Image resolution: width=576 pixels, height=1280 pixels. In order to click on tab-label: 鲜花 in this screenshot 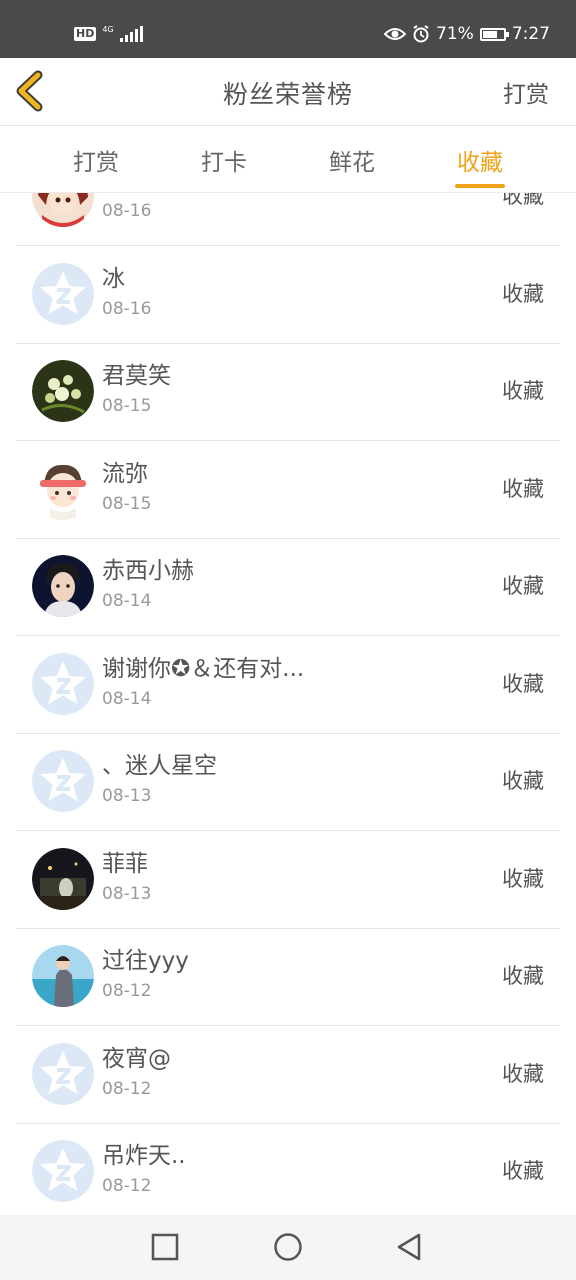, I will do `click(352, 163)`.